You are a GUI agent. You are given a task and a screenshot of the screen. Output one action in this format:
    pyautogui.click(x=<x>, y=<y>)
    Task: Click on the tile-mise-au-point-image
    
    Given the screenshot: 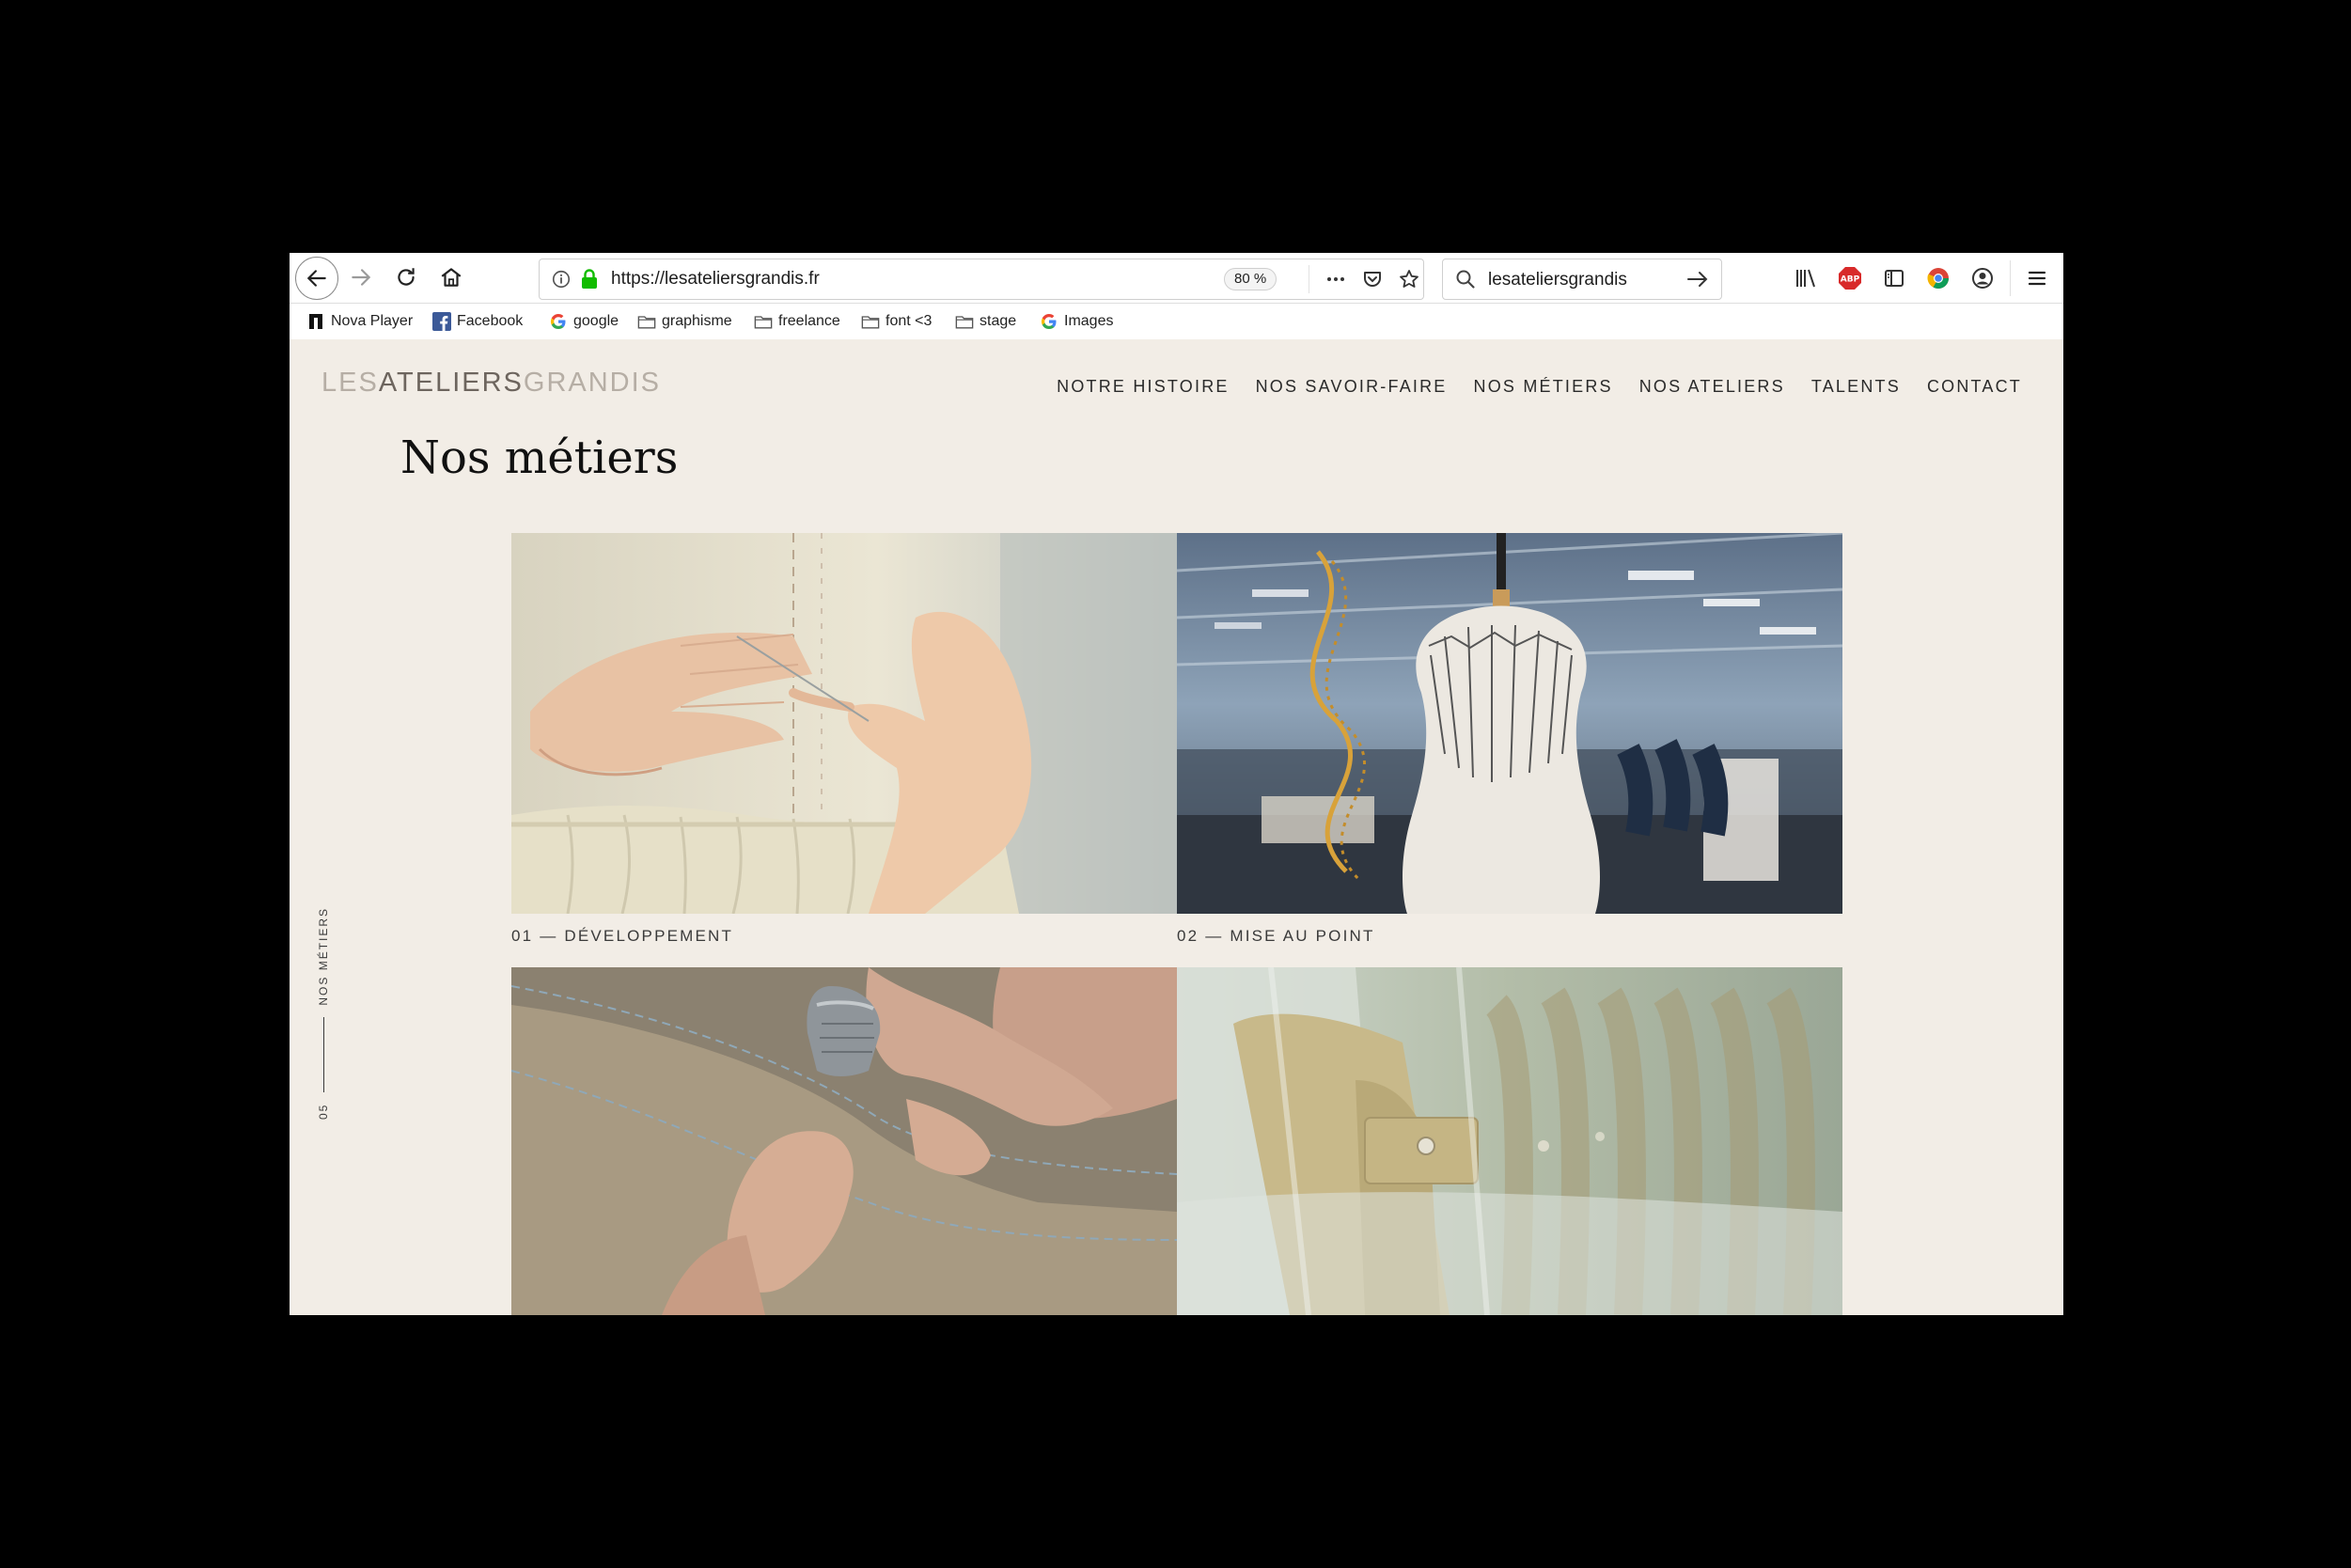 What is the action you would take?
    pyautogui.click(x=1509, y=723)
    